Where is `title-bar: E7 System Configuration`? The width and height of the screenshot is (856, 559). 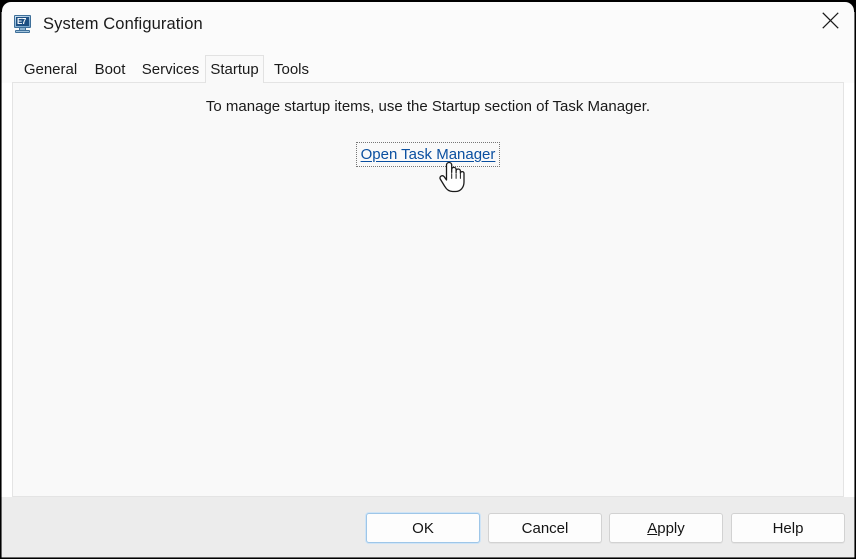
title-bar: E7 System Configuration is located at coordinates (428, 24).